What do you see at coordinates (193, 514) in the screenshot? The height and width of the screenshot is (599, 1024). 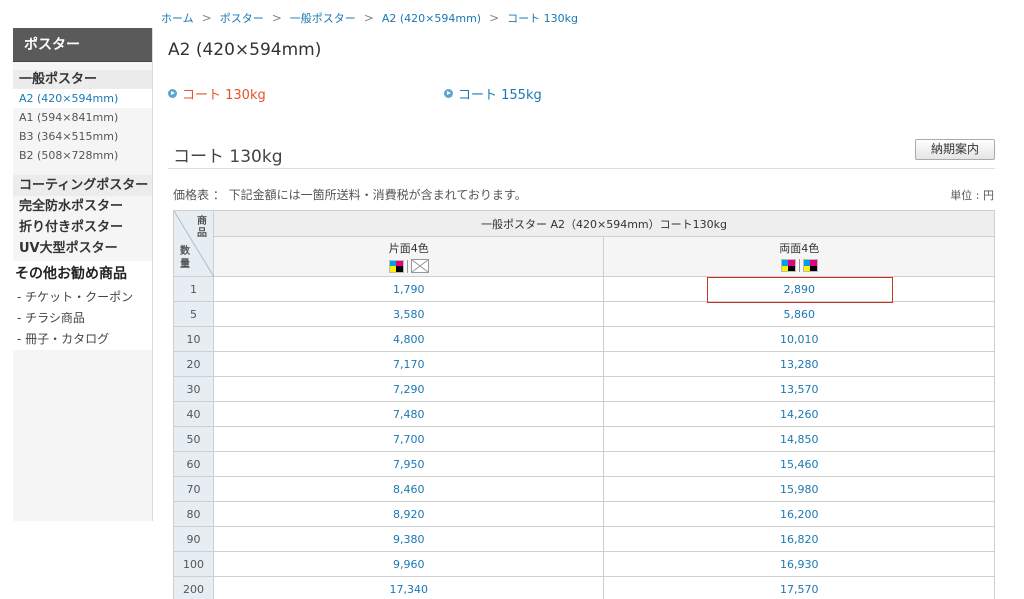 I see `qty-cell: 80` at bounding box center [193, 514].